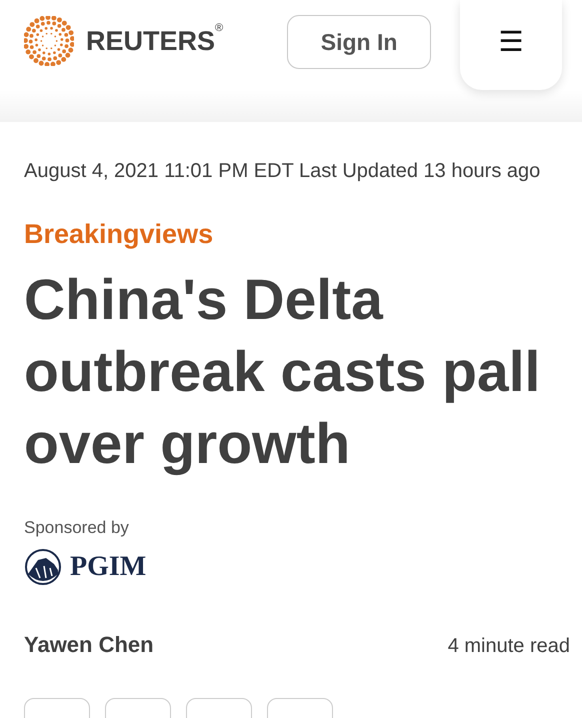  I want to click on dateline: August 4, 2021 11:01 PM EDT Last Updated 13 hours ago, so click(283, 171).